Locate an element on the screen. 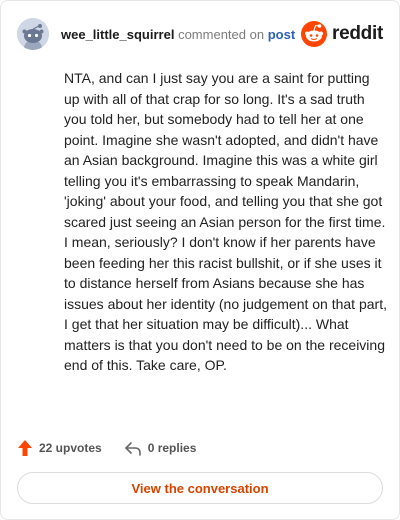  snoo-avatar-icon is located at coordinates (33, 34).